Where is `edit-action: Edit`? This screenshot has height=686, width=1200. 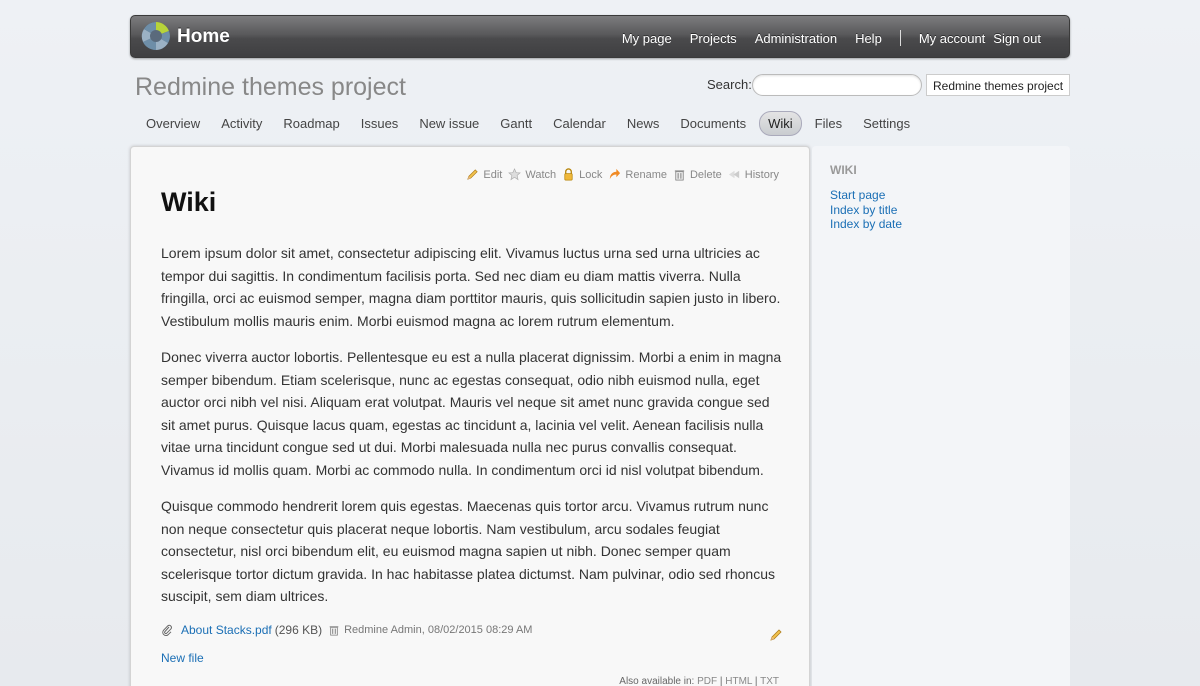
edit-action: Edit is located at coordinates (484, 174).